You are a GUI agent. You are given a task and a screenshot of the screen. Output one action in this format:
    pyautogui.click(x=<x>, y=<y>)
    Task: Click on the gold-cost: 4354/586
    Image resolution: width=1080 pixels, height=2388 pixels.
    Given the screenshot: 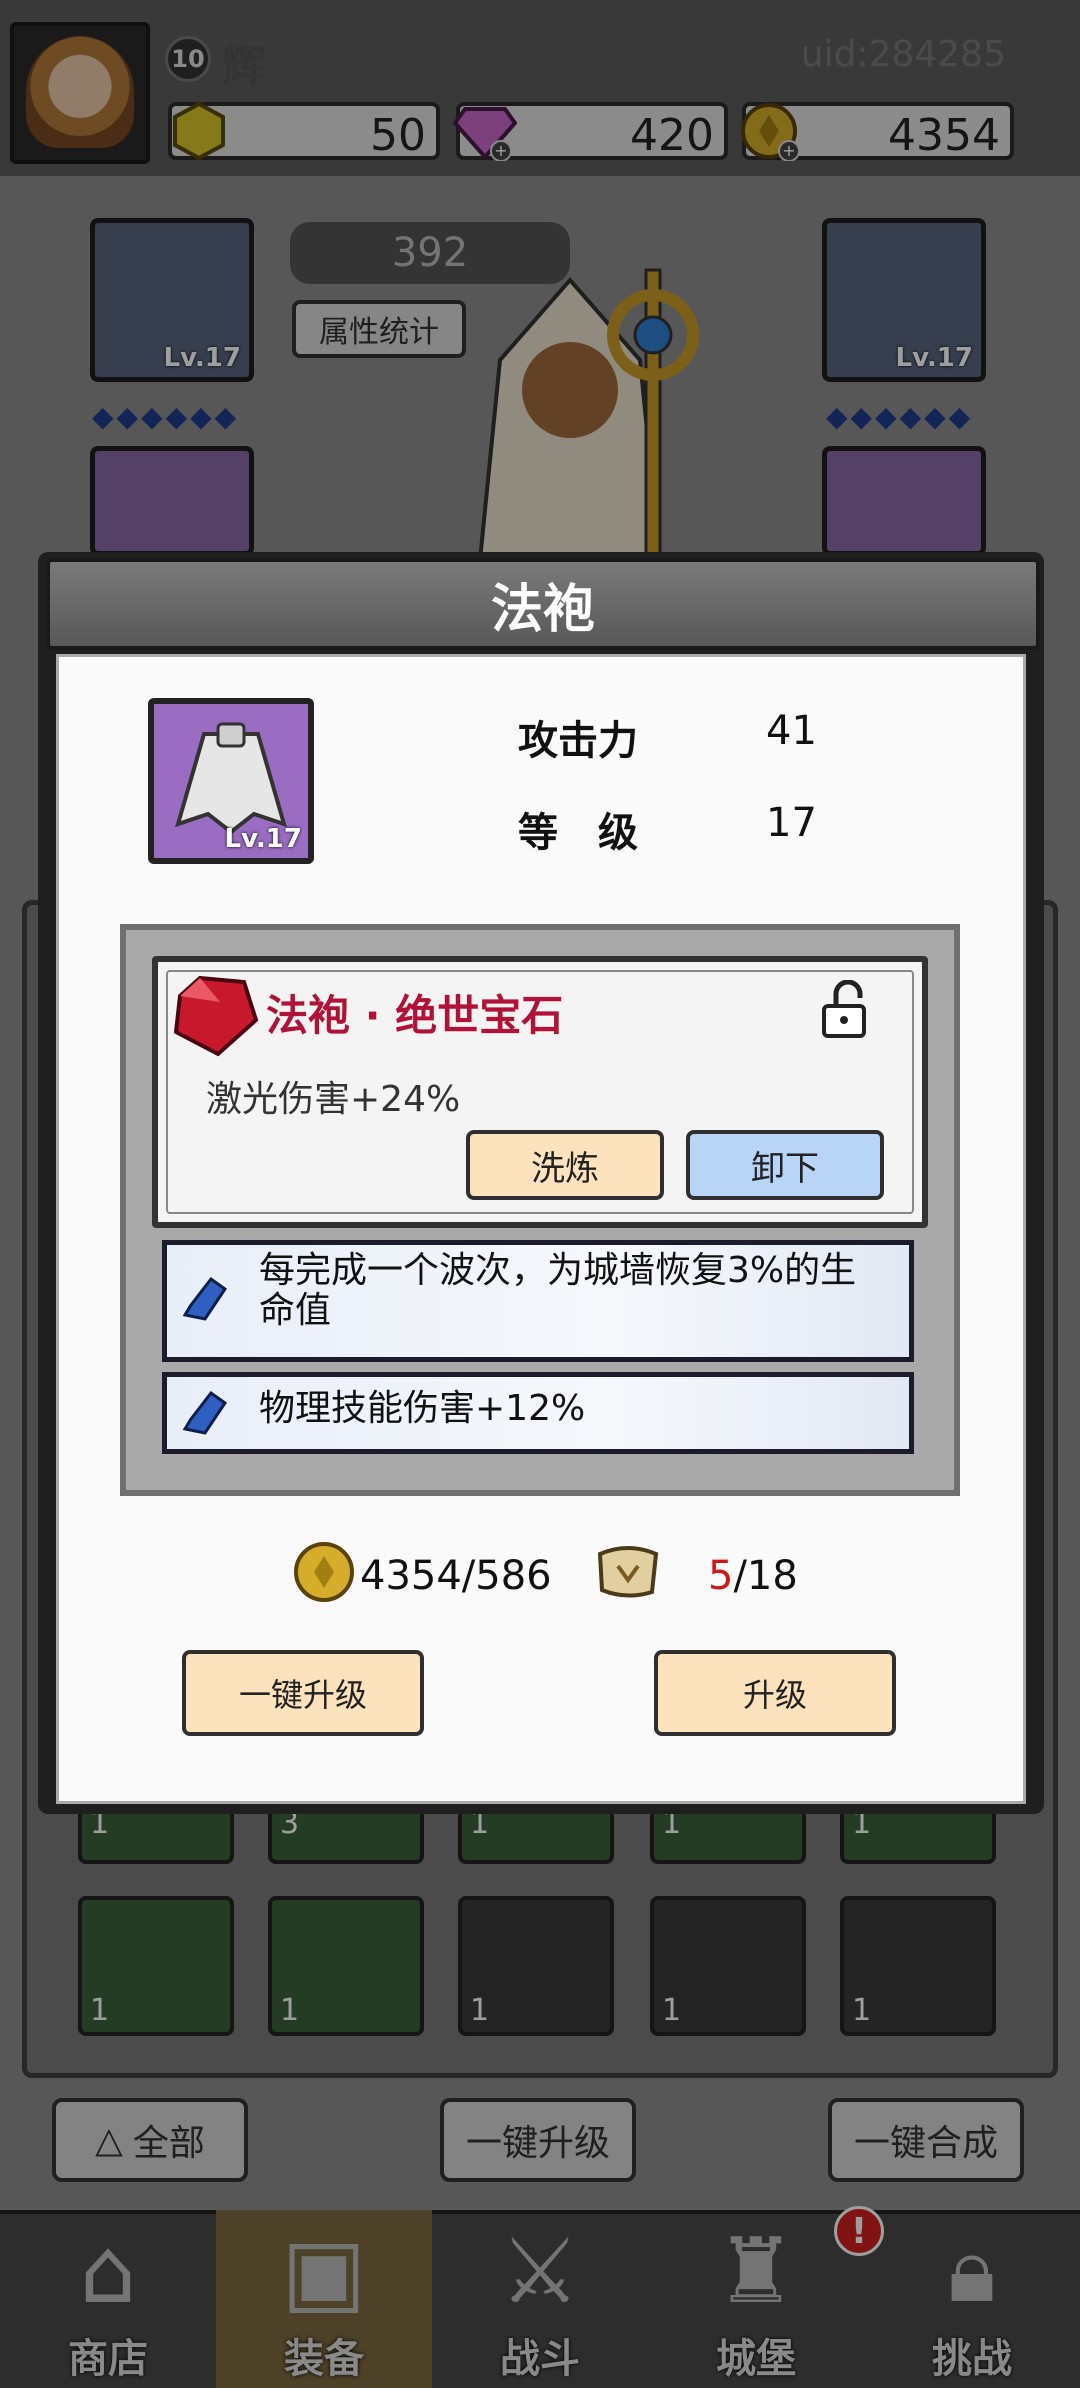 What is the action you would take?
    pyautogui.click(x=456, y=1576)
    